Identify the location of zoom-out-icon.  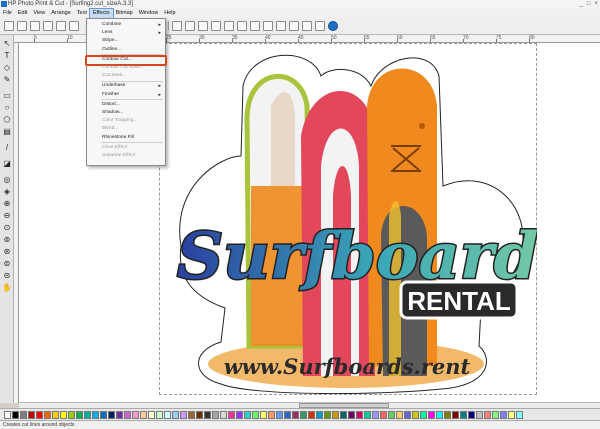
(255, 26).